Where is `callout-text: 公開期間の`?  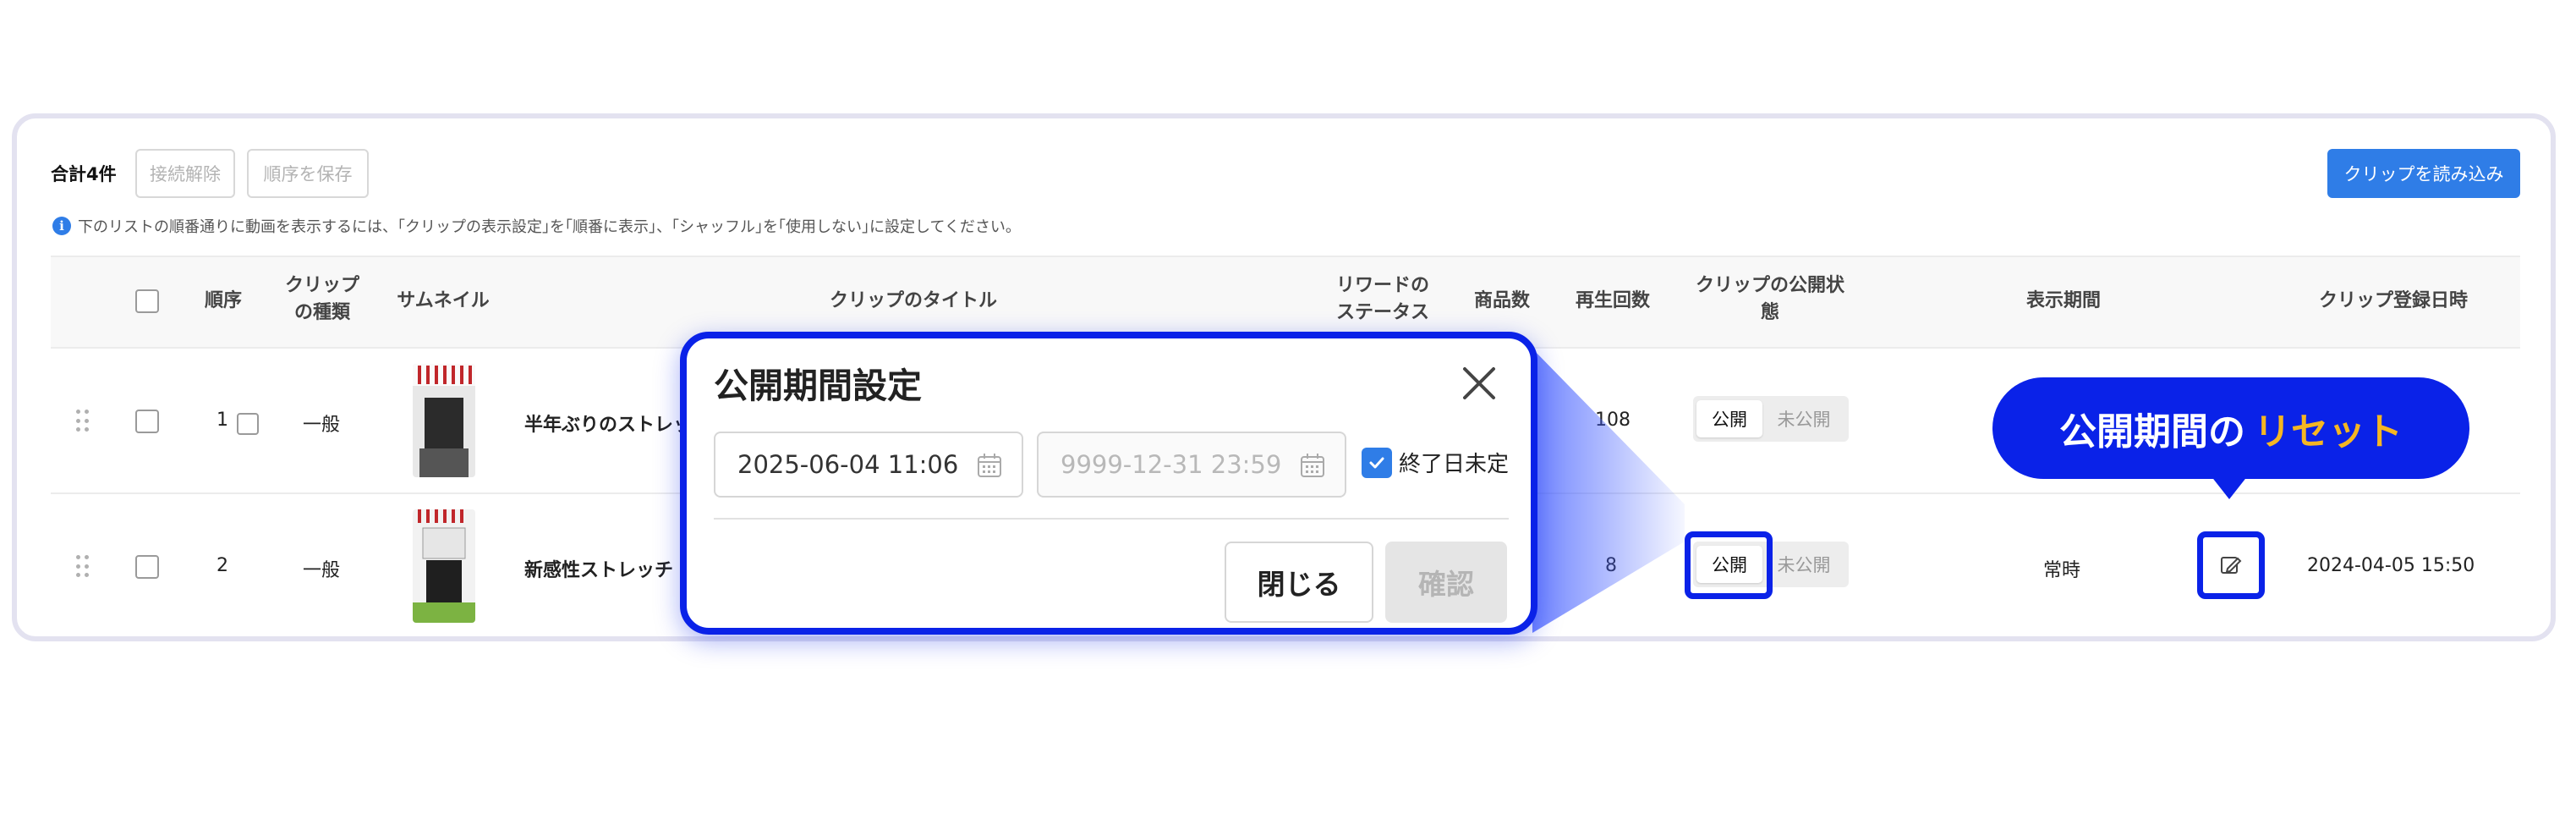 callout-text: 公開期間の is located at coordinates (2152, 432).